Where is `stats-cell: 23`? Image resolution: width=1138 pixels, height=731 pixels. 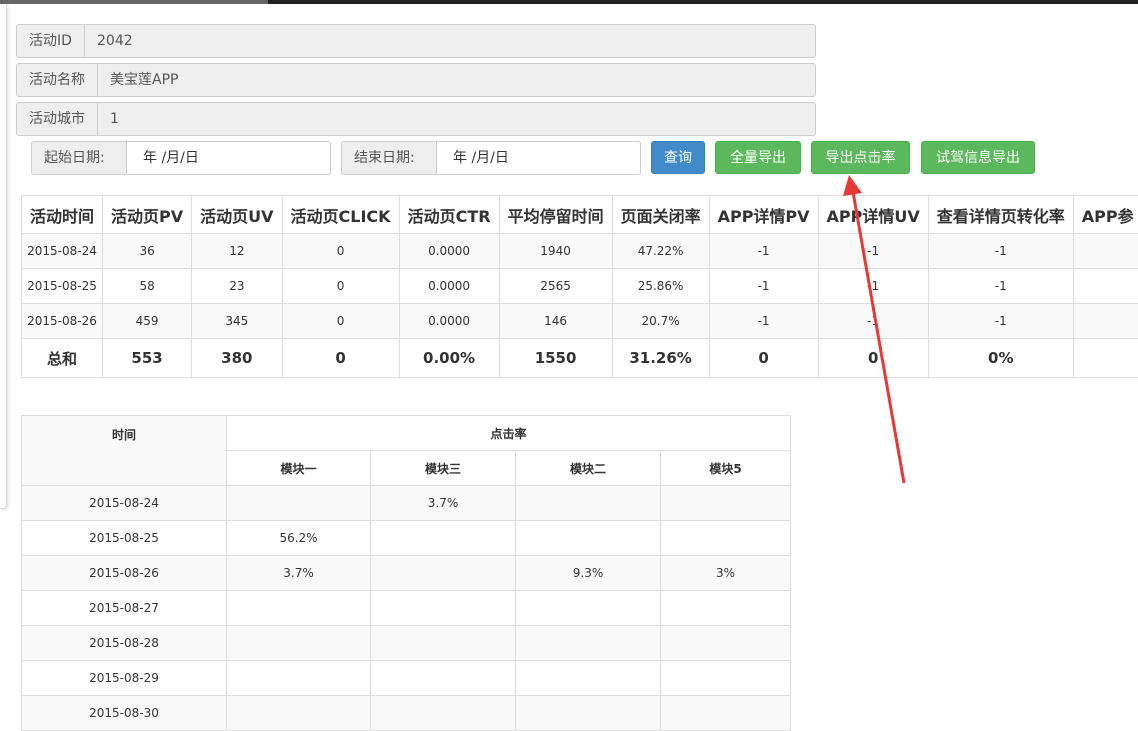 stats-cell: 23 is located at coordinates (237, 286).